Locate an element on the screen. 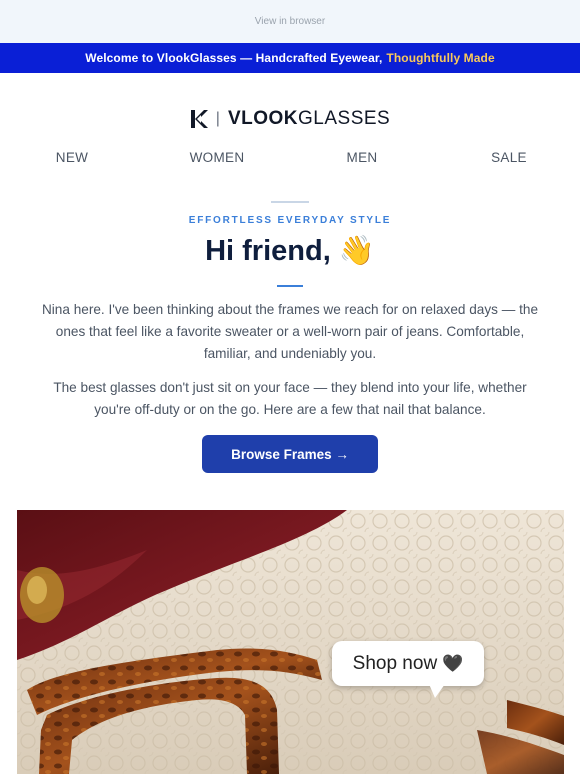 Image resolution: width=580 pixels, height=774 pixels. nav-item-women: WOMEN is located at coordinates (217, 157).